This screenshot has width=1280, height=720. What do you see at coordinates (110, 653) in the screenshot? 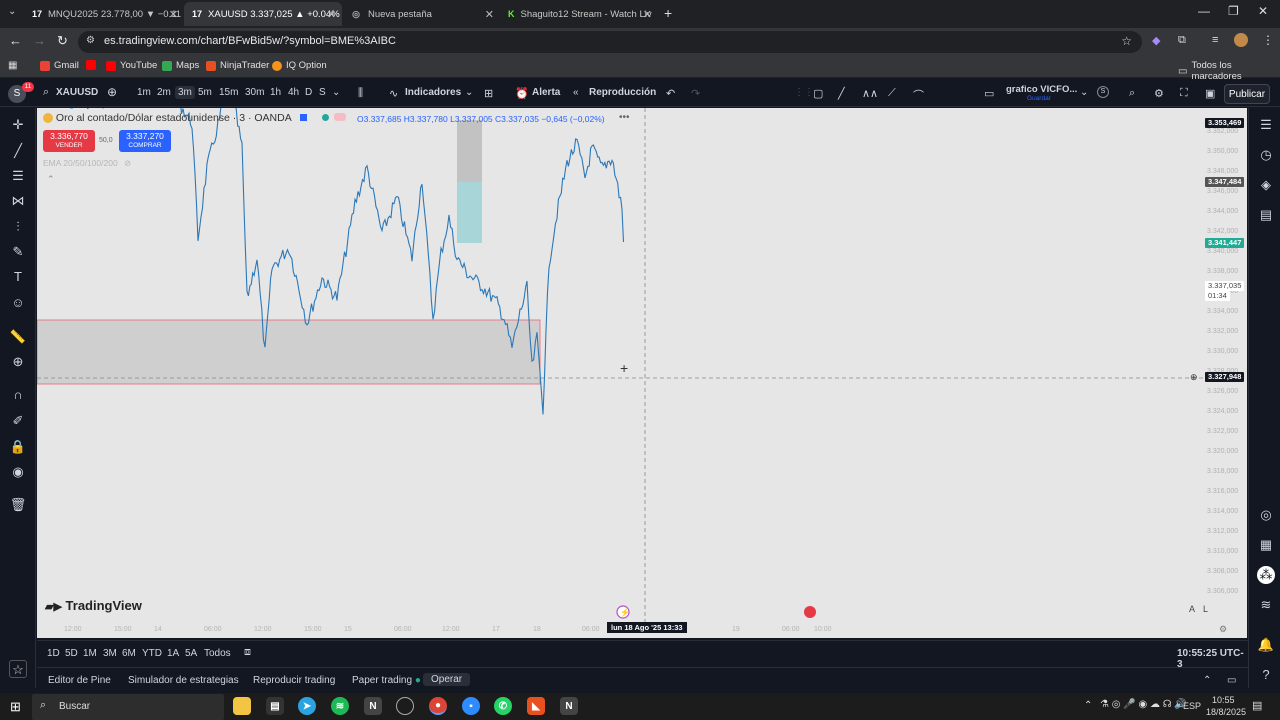
I see `range-3m: 3M` at bounding box center [110, 653].